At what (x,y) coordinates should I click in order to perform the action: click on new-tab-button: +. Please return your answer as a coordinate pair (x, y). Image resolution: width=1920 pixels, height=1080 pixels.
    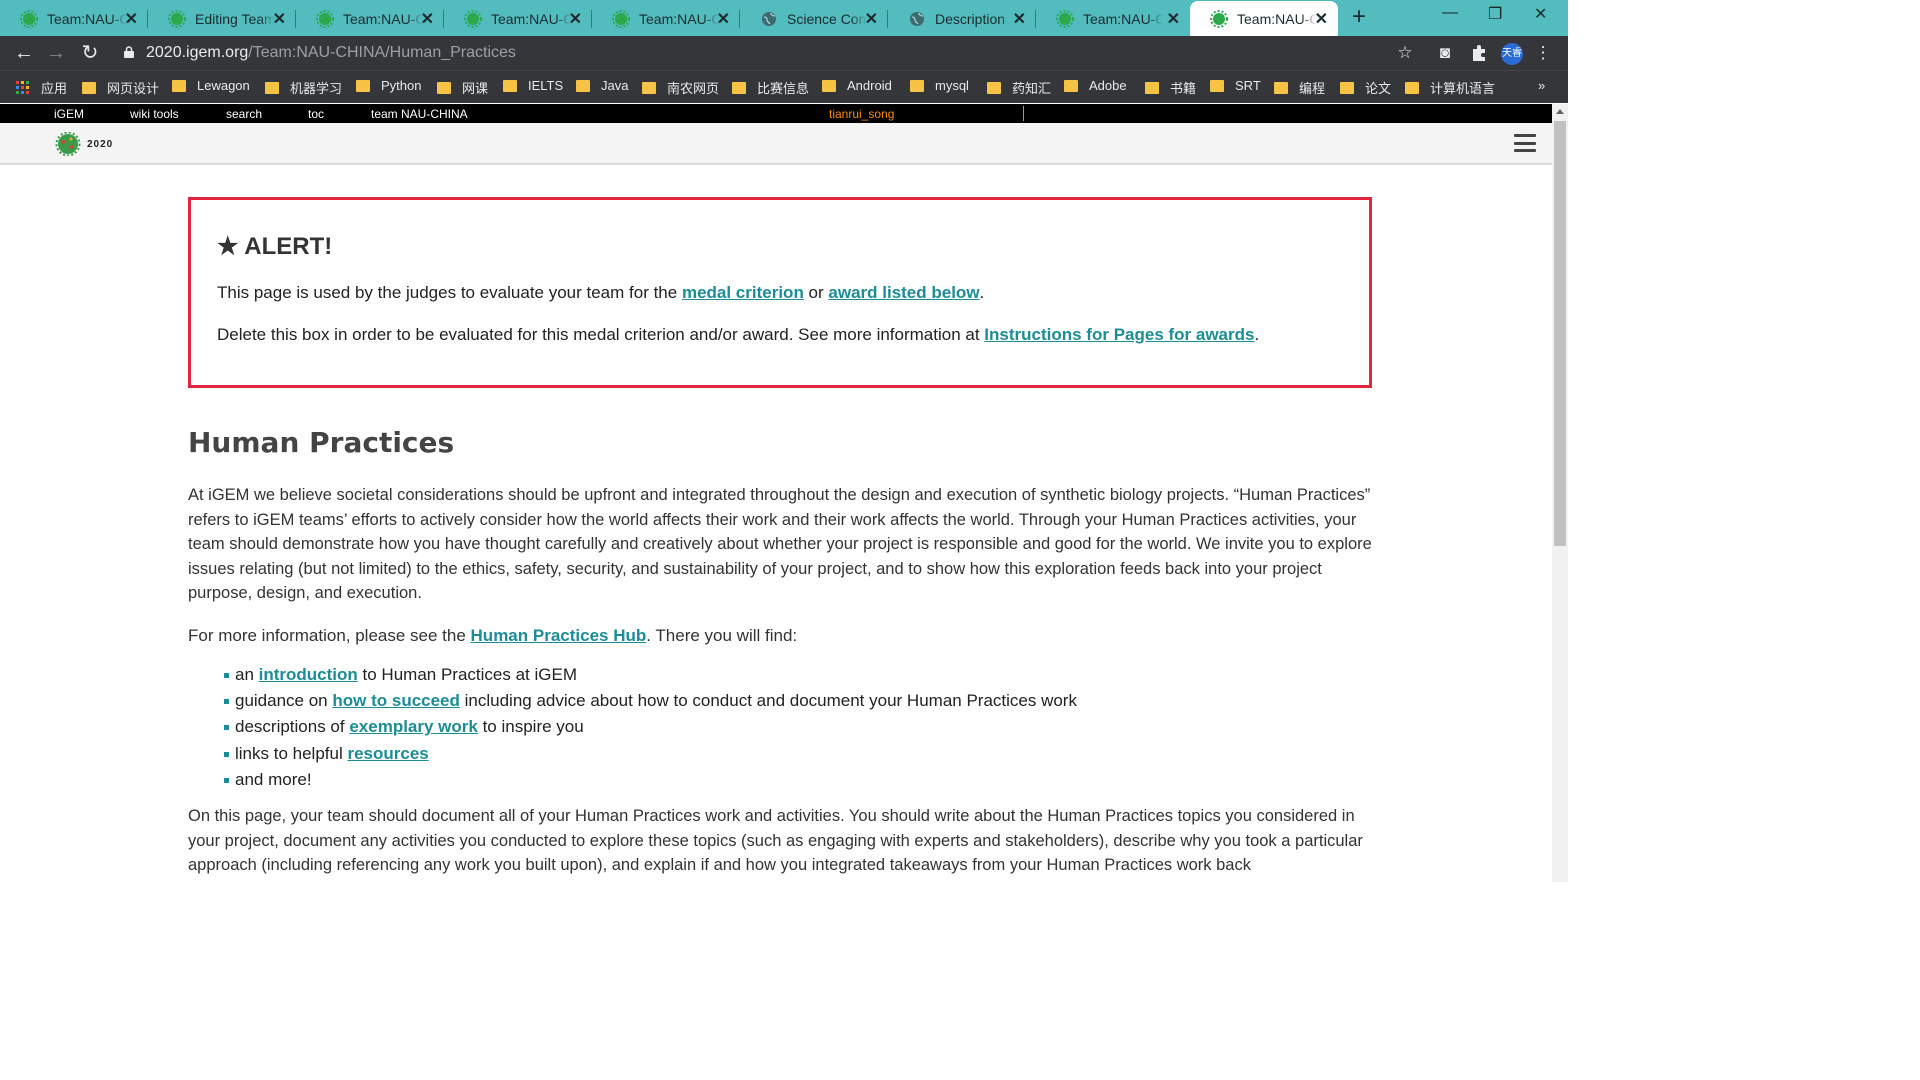
    Looking at the image, I should click on (1362, 17).